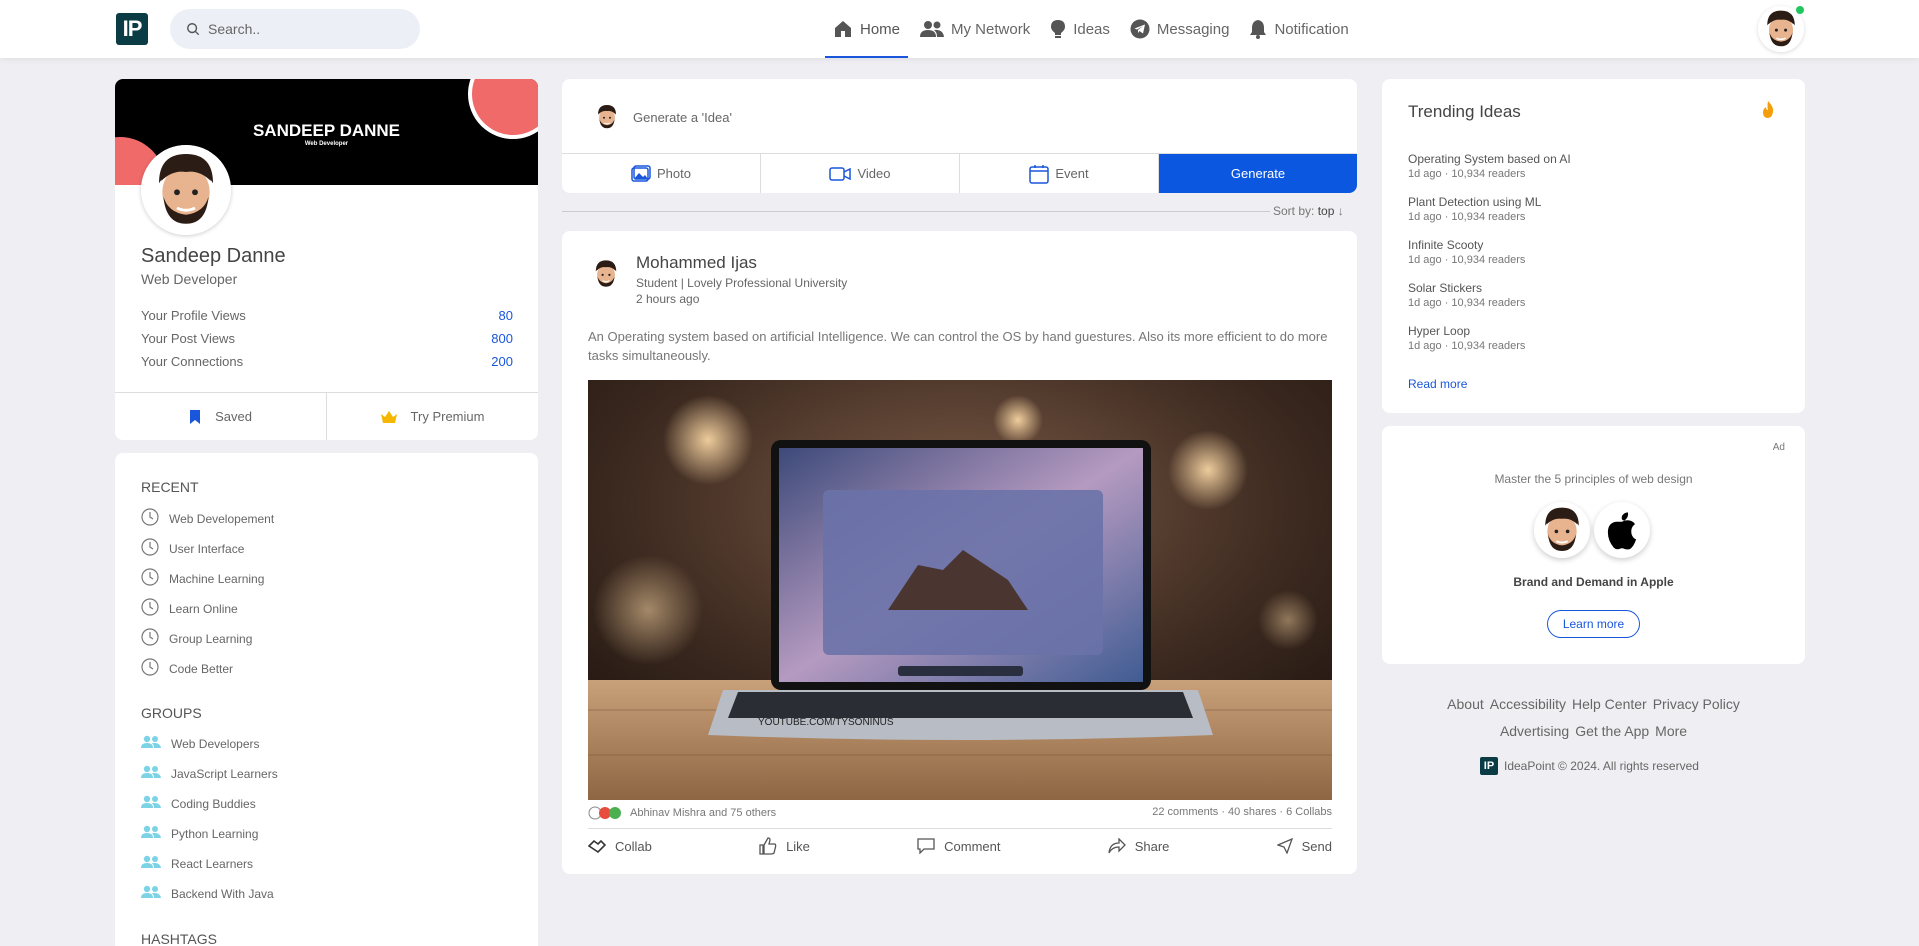 This screenshot has height=946, width=1919. What do you see at coordinates (327, 315) in the screenshot?
I see `stat-profile-views: Your Profile Views 80` at bounding box center [327, 315].